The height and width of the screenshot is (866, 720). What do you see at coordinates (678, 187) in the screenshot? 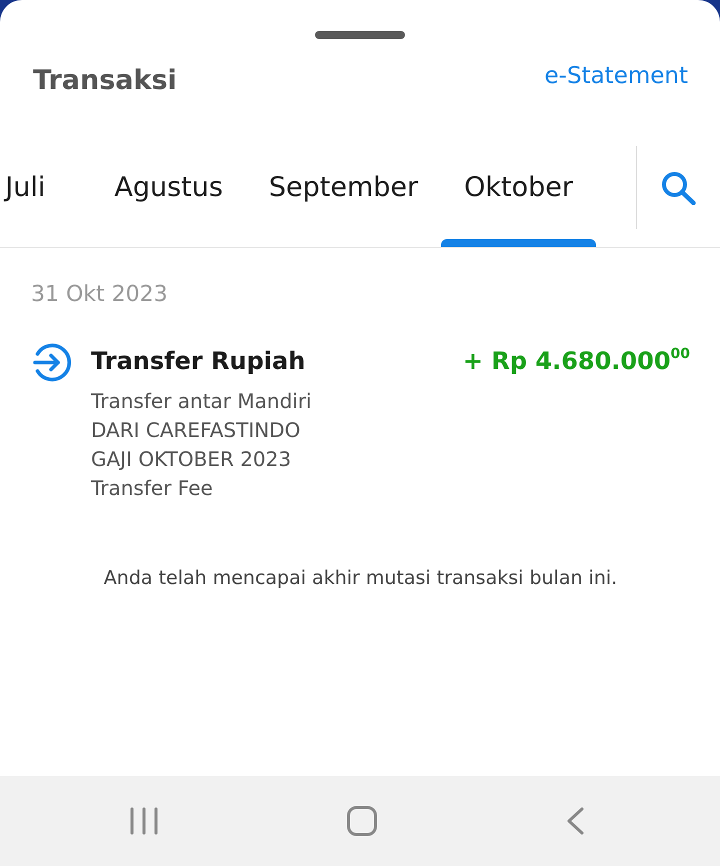
I see `search-icon` at bounding box center [678, 187].